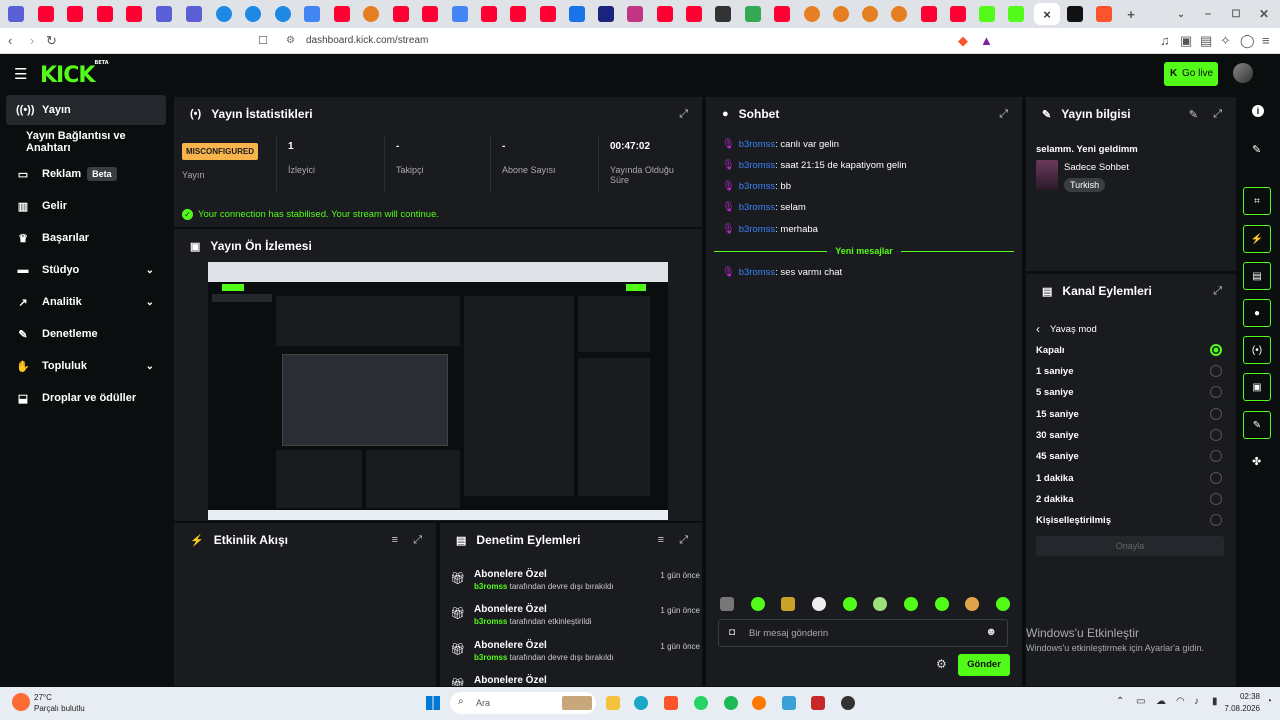 The width and height of the screenshot is (1280, 720). I want to click on sidebar-item-basarilar: ♛ Başarılar, so click(86, 238).